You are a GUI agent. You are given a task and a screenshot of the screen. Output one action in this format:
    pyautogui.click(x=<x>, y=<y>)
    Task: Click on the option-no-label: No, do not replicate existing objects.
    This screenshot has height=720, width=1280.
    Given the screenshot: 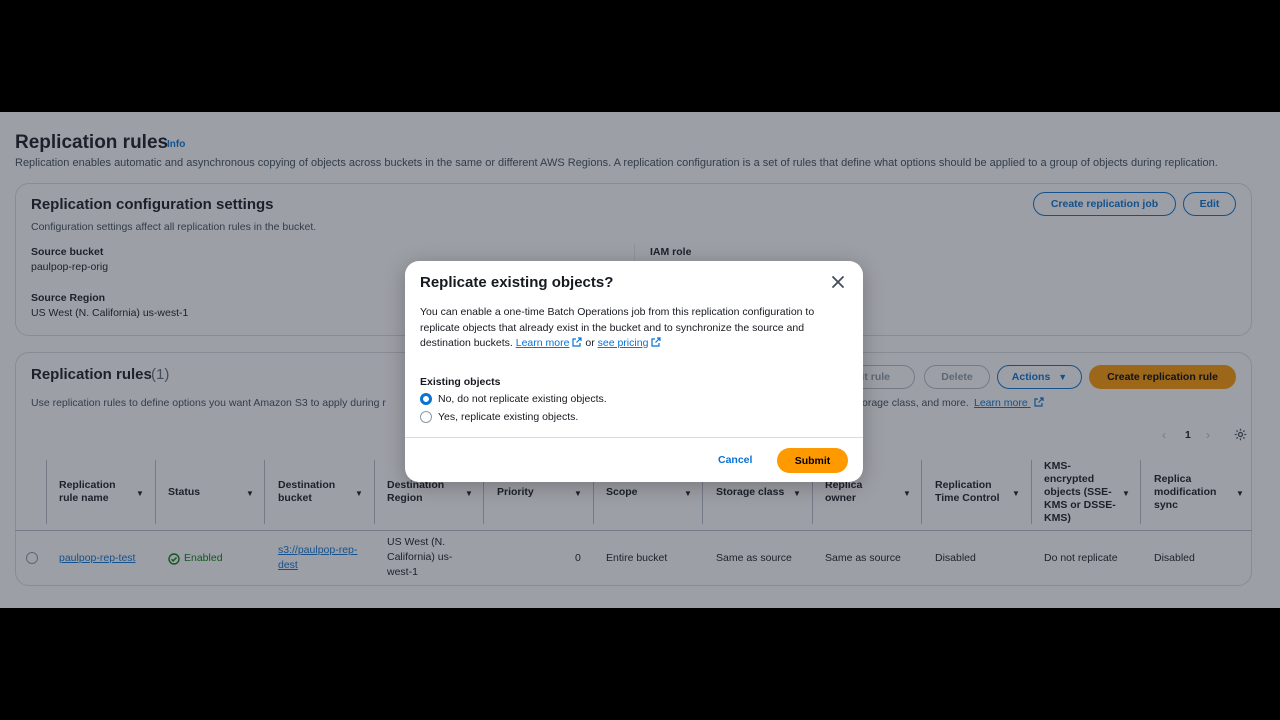 What is the action you would take?
    pyautogui.click(x=522, y=399)
    